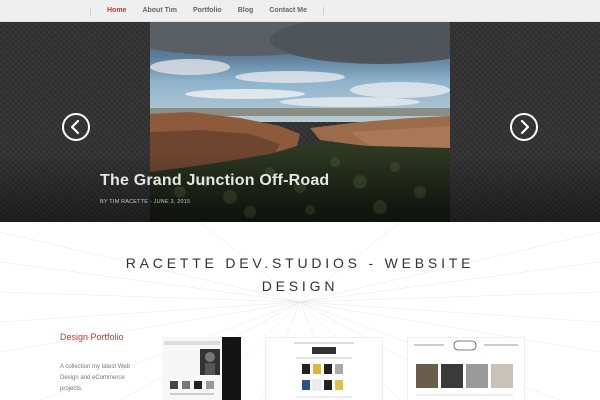 This screenshot has height=400, width=600. What do you see at coordinates (128, 202) in the screenshot?
I see `slide-author: TIM RACETTE` at bounding box center [128, 202].